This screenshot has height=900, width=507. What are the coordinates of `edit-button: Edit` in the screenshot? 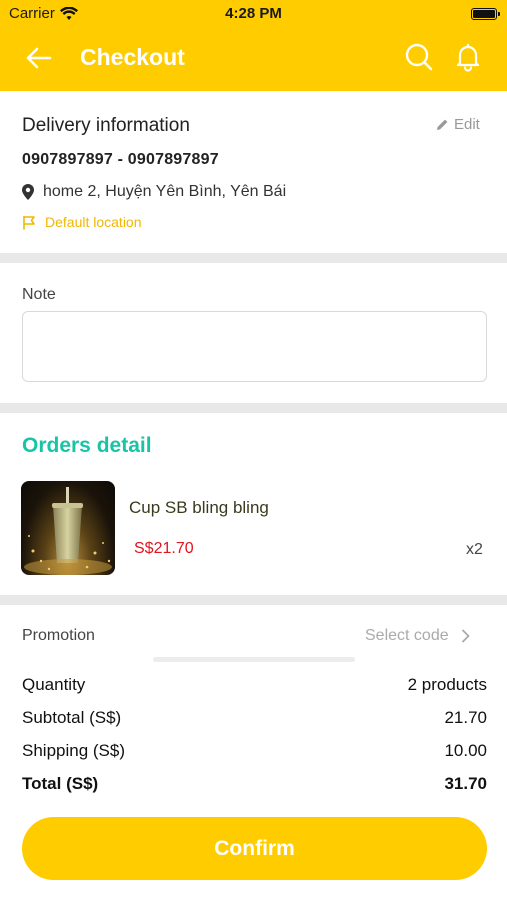 It's located at (458, 124).